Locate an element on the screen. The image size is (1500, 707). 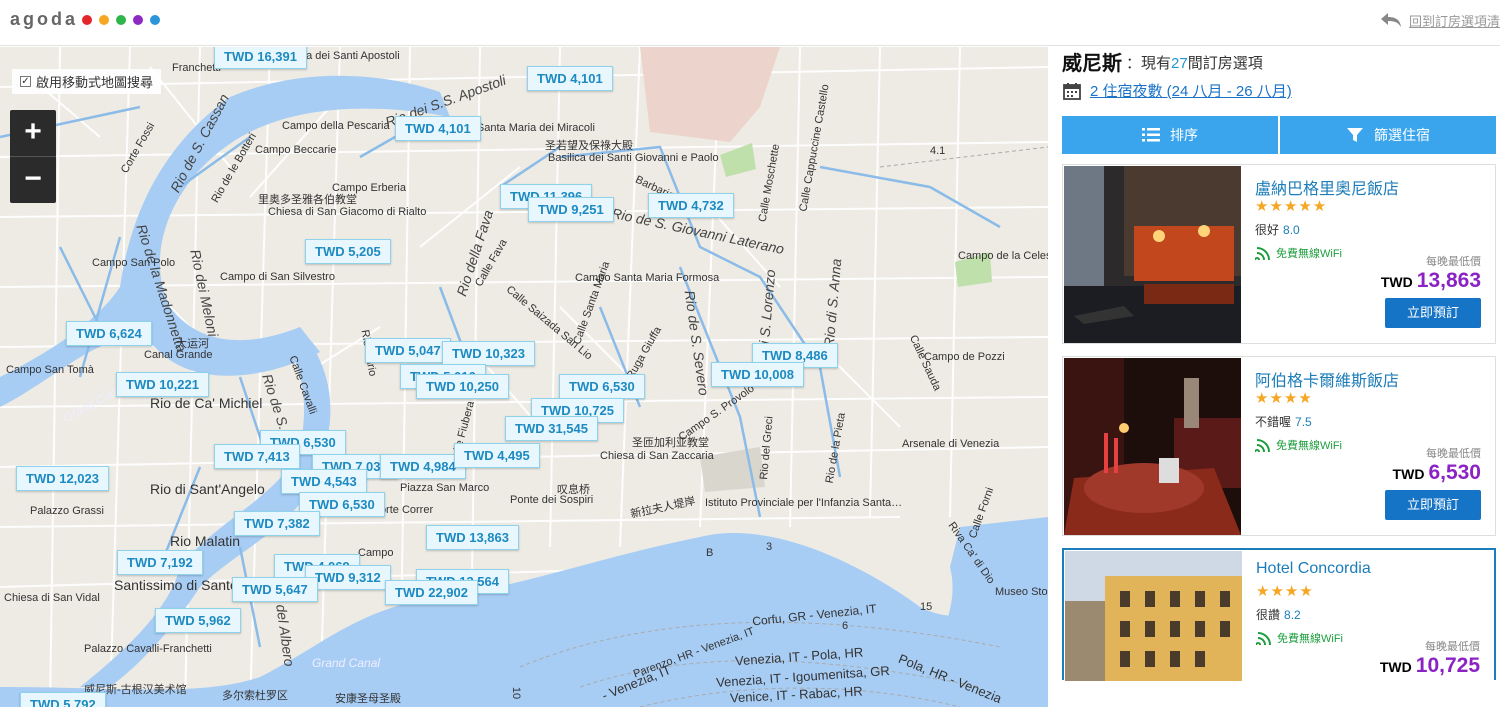
price: TWD 10,725 is located at coordinates (1430, 666).